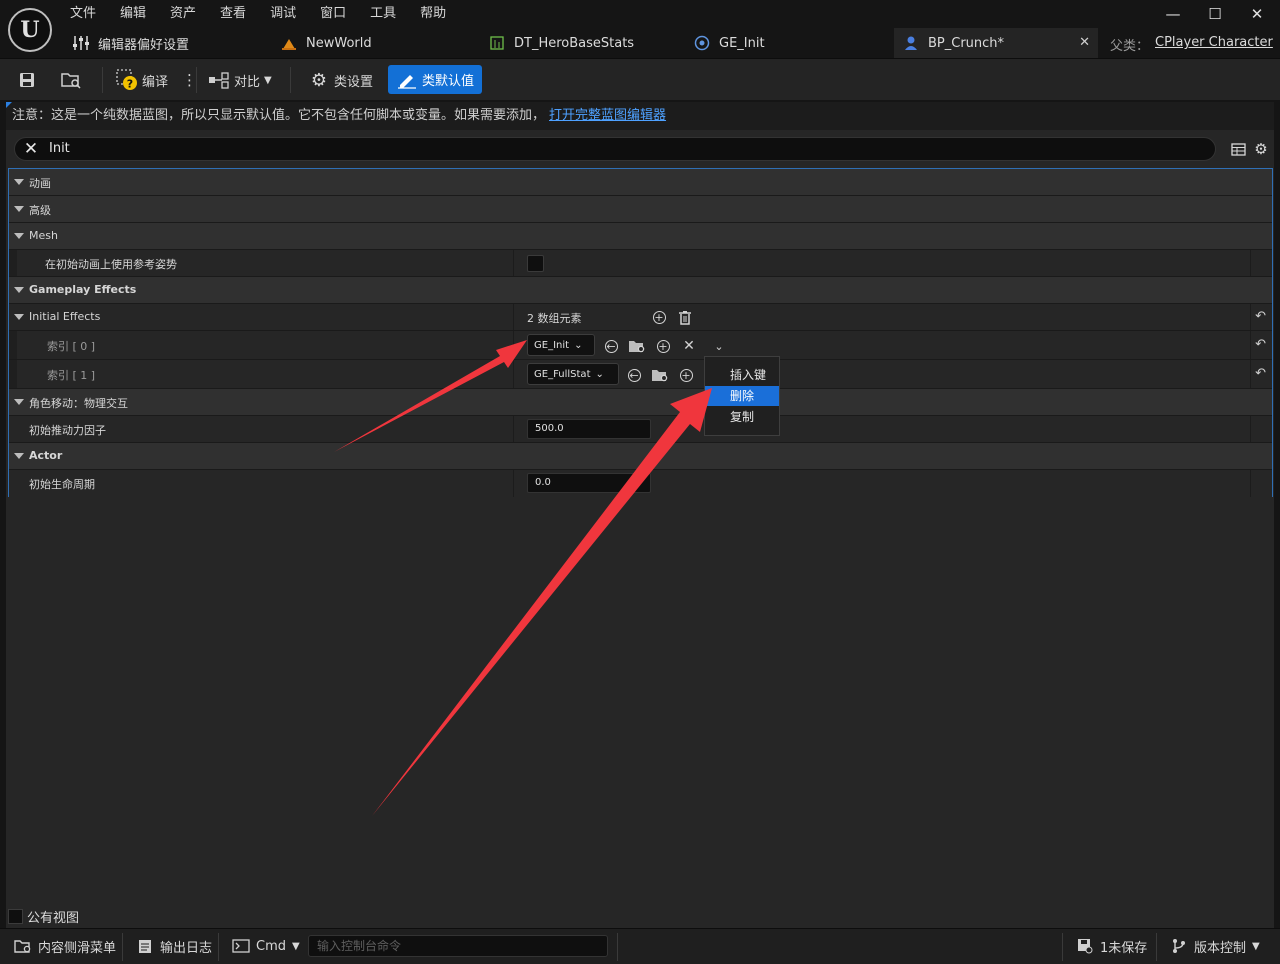 The height and width of the screenshot is (964, 1280). I want to click on parent-class-label: 父类：, so click(1130, 46).